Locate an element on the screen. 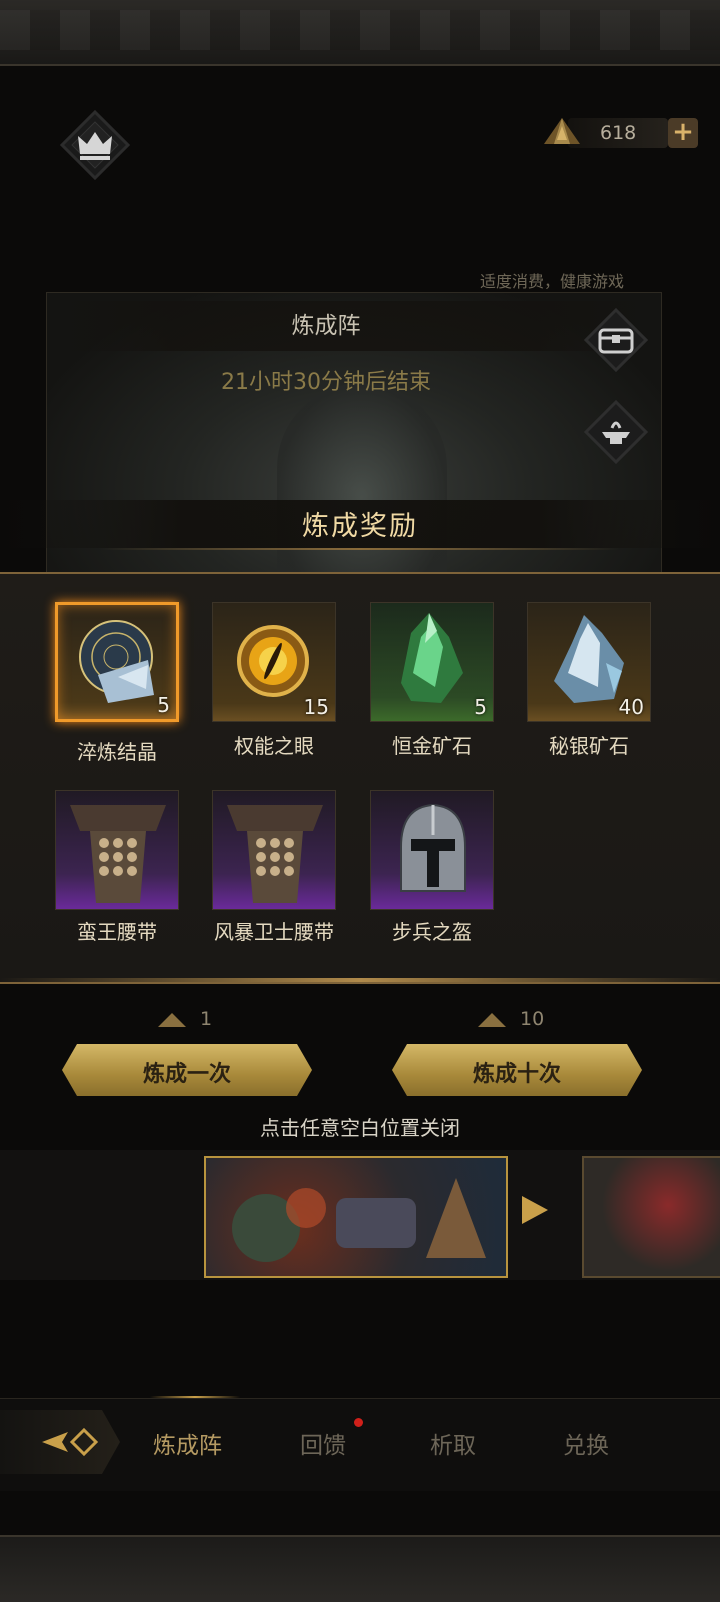 The width and height of the screenshot is (720, 1602). forge-once-cost-value: 1 is located at coordinates (206, 1019).